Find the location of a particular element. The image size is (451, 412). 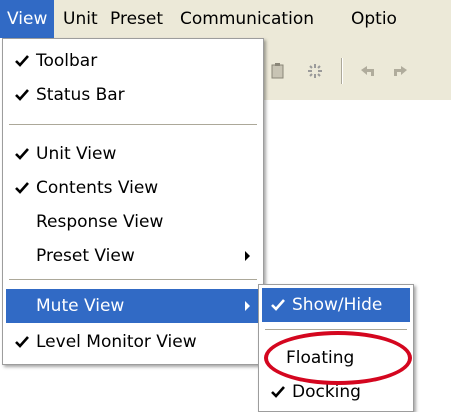

menu-item-label: Mute View is located at coordinates (80, 306).